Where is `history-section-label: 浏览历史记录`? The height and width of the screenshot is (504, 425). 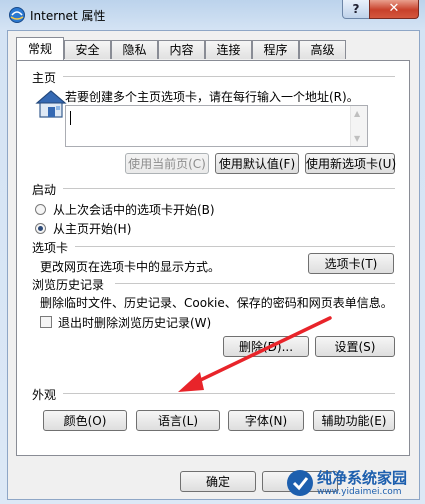
history-section-label: 浏览历史记录 is located at coordinates (68, 285).